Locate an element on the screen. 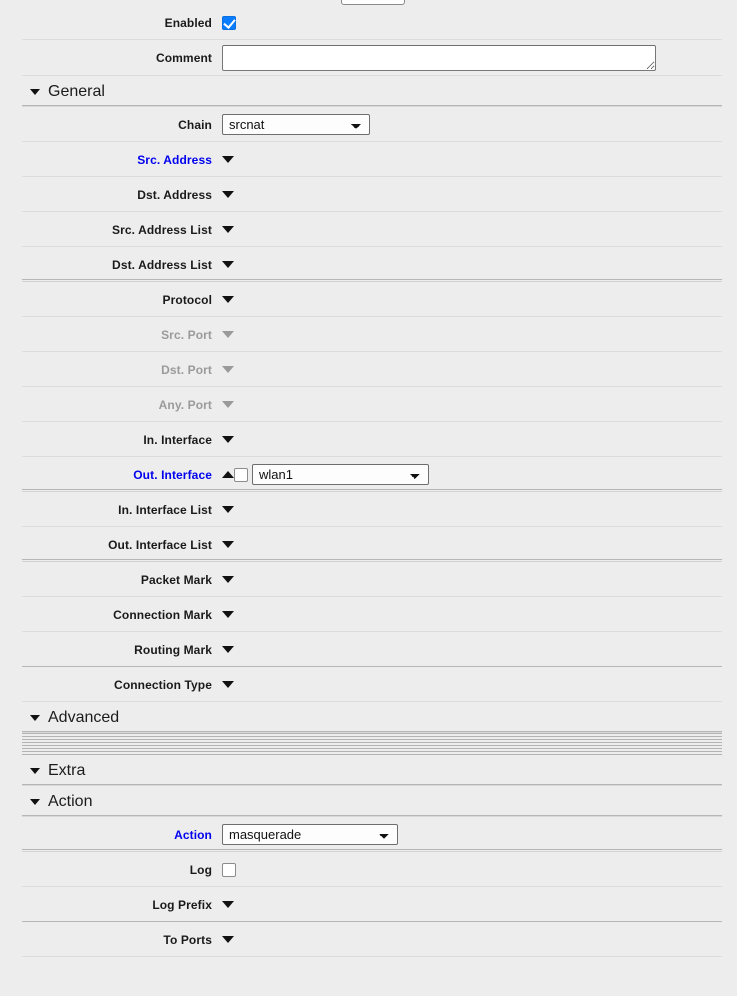 Image resolution: width=737 pixels, height=996 pixels. advanced-collapsed-rows is located at coordinates (372, 744).